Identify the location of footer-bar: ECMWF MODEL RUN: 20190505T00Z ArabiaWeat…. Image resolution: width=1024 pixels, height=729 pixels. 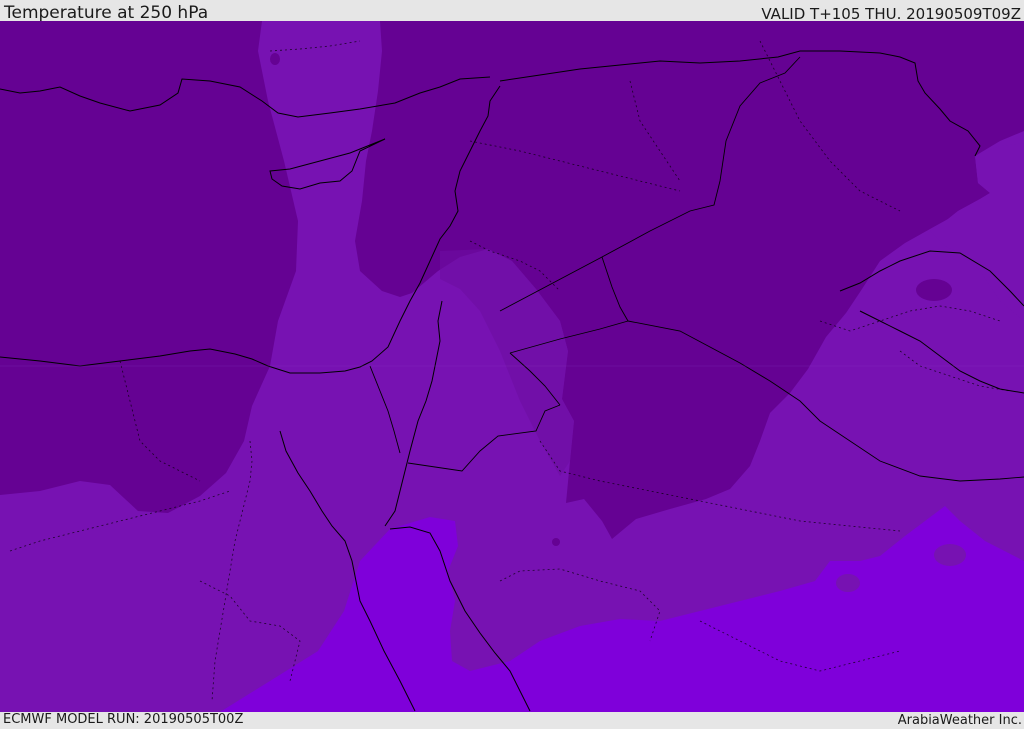
(512, 720).